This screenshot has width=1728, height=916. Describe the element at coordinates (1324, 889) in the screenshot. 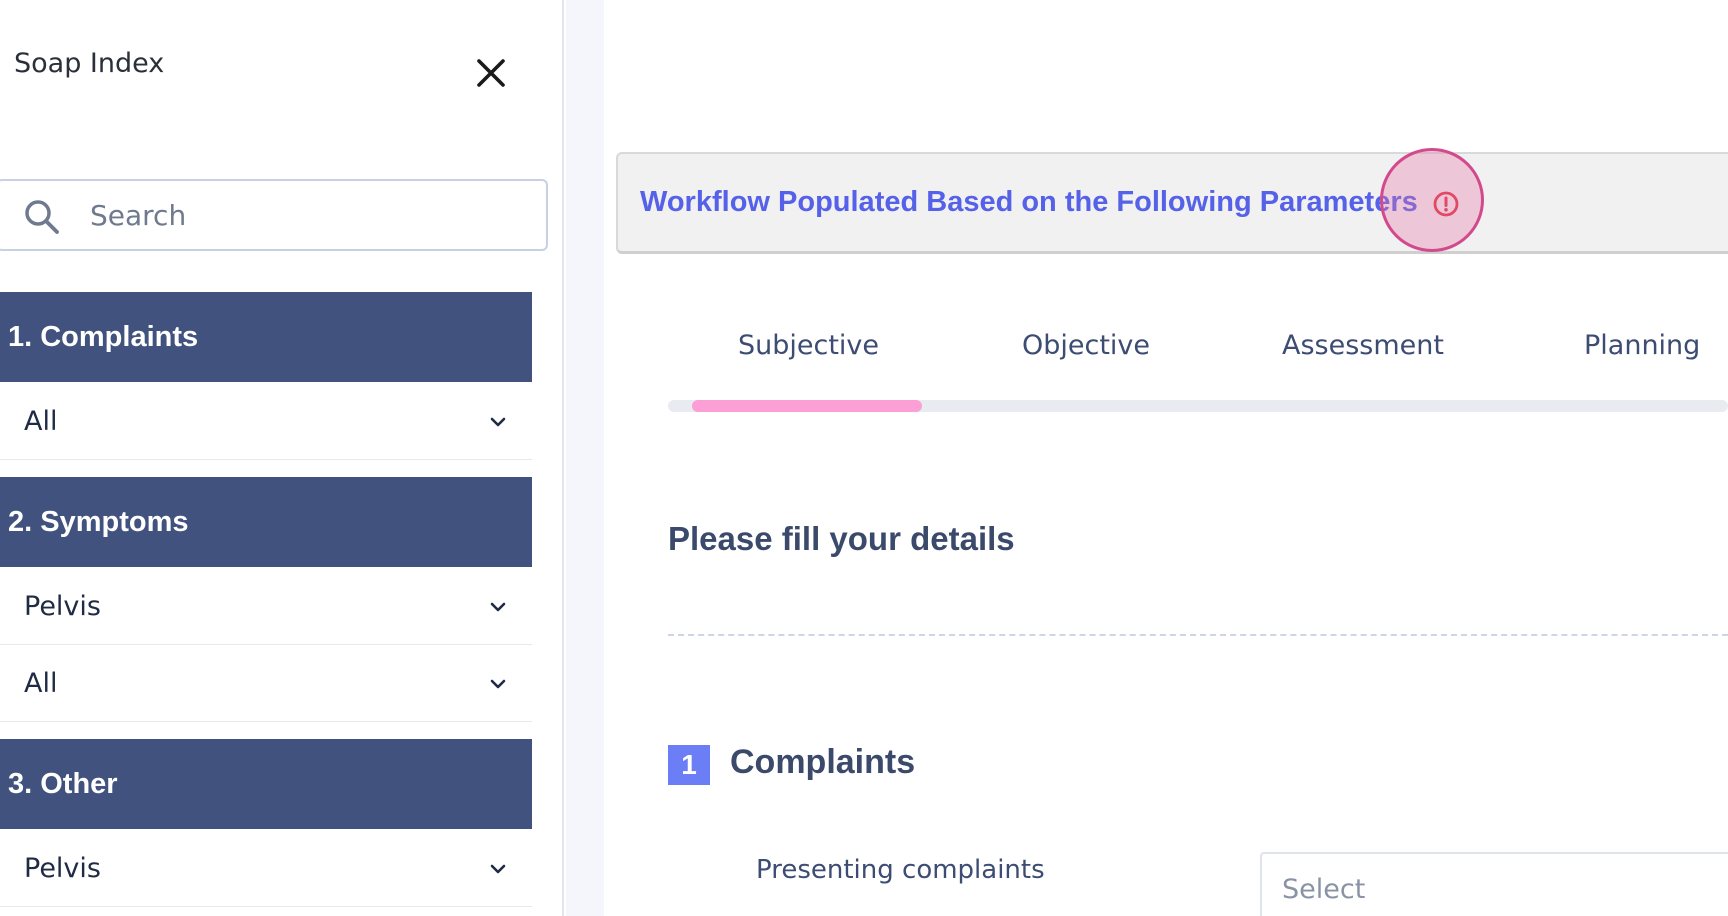

I see `select-placeholder: Select` at that location.